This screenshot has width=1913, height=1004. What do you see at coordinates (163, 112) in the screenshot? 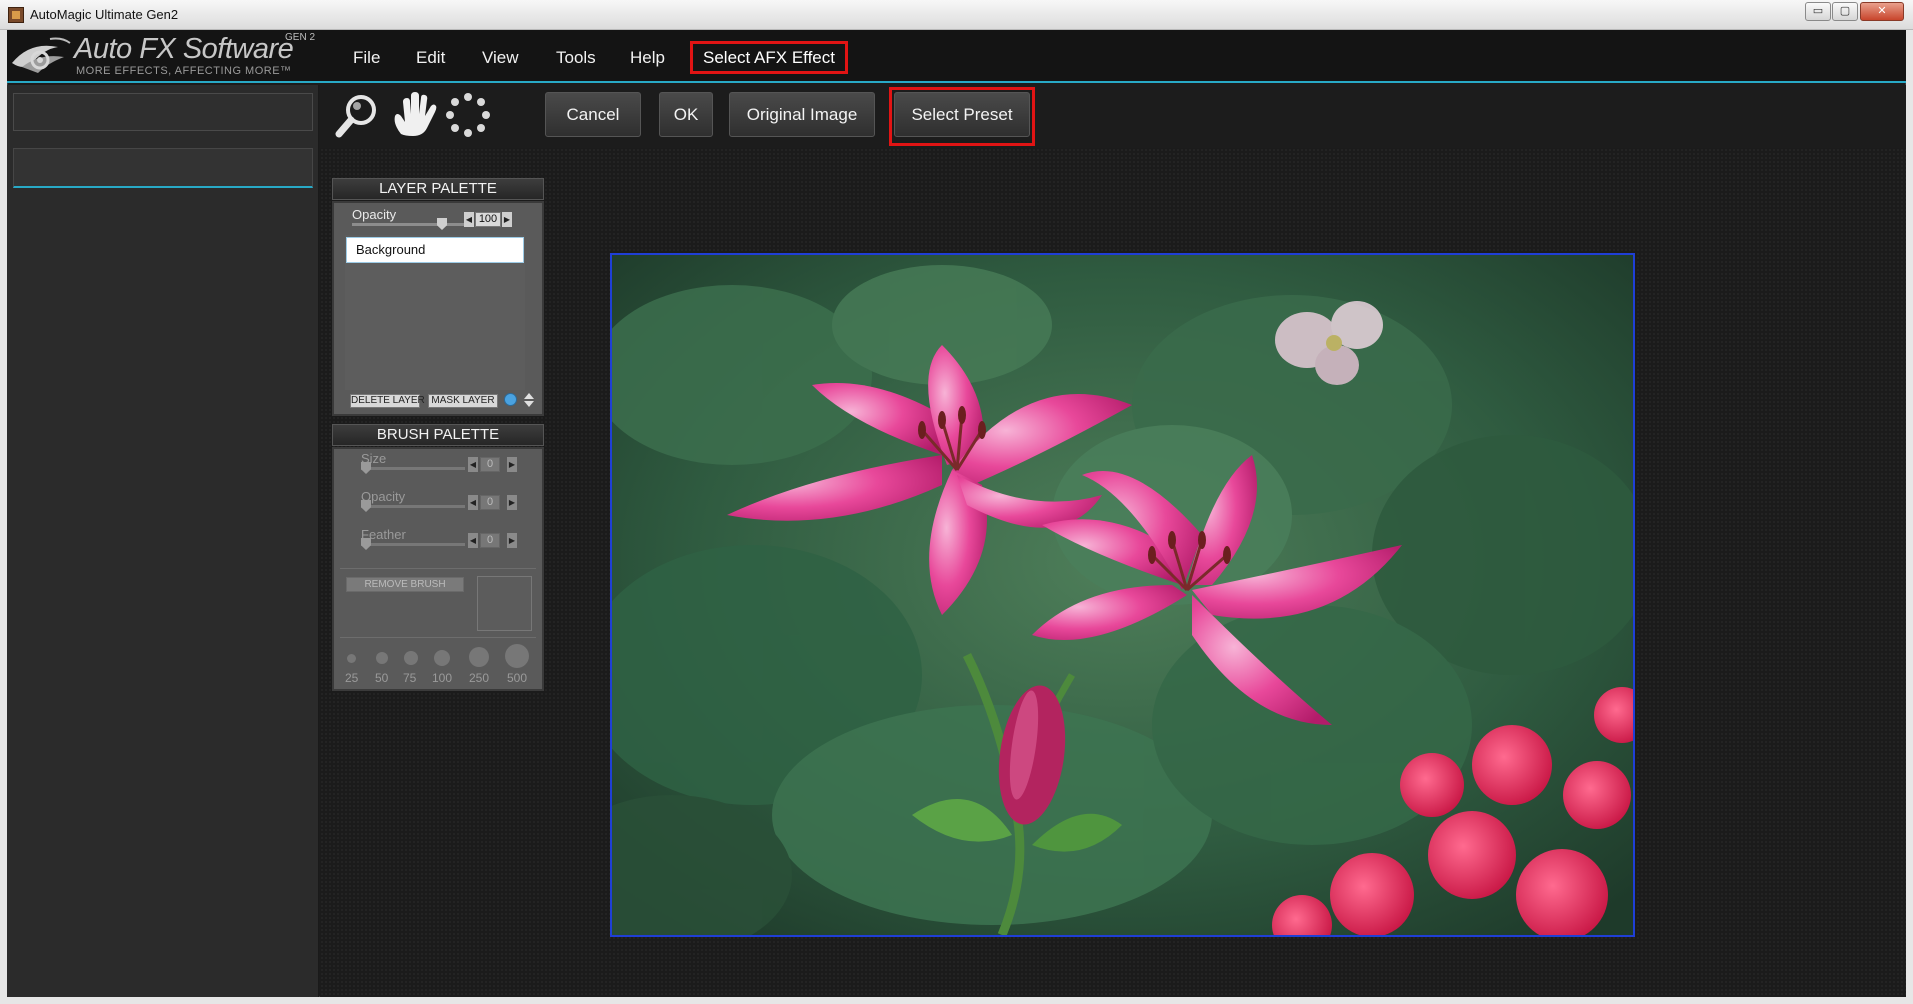
I see `sidebar-field-top` at bounding box center [163, 112].